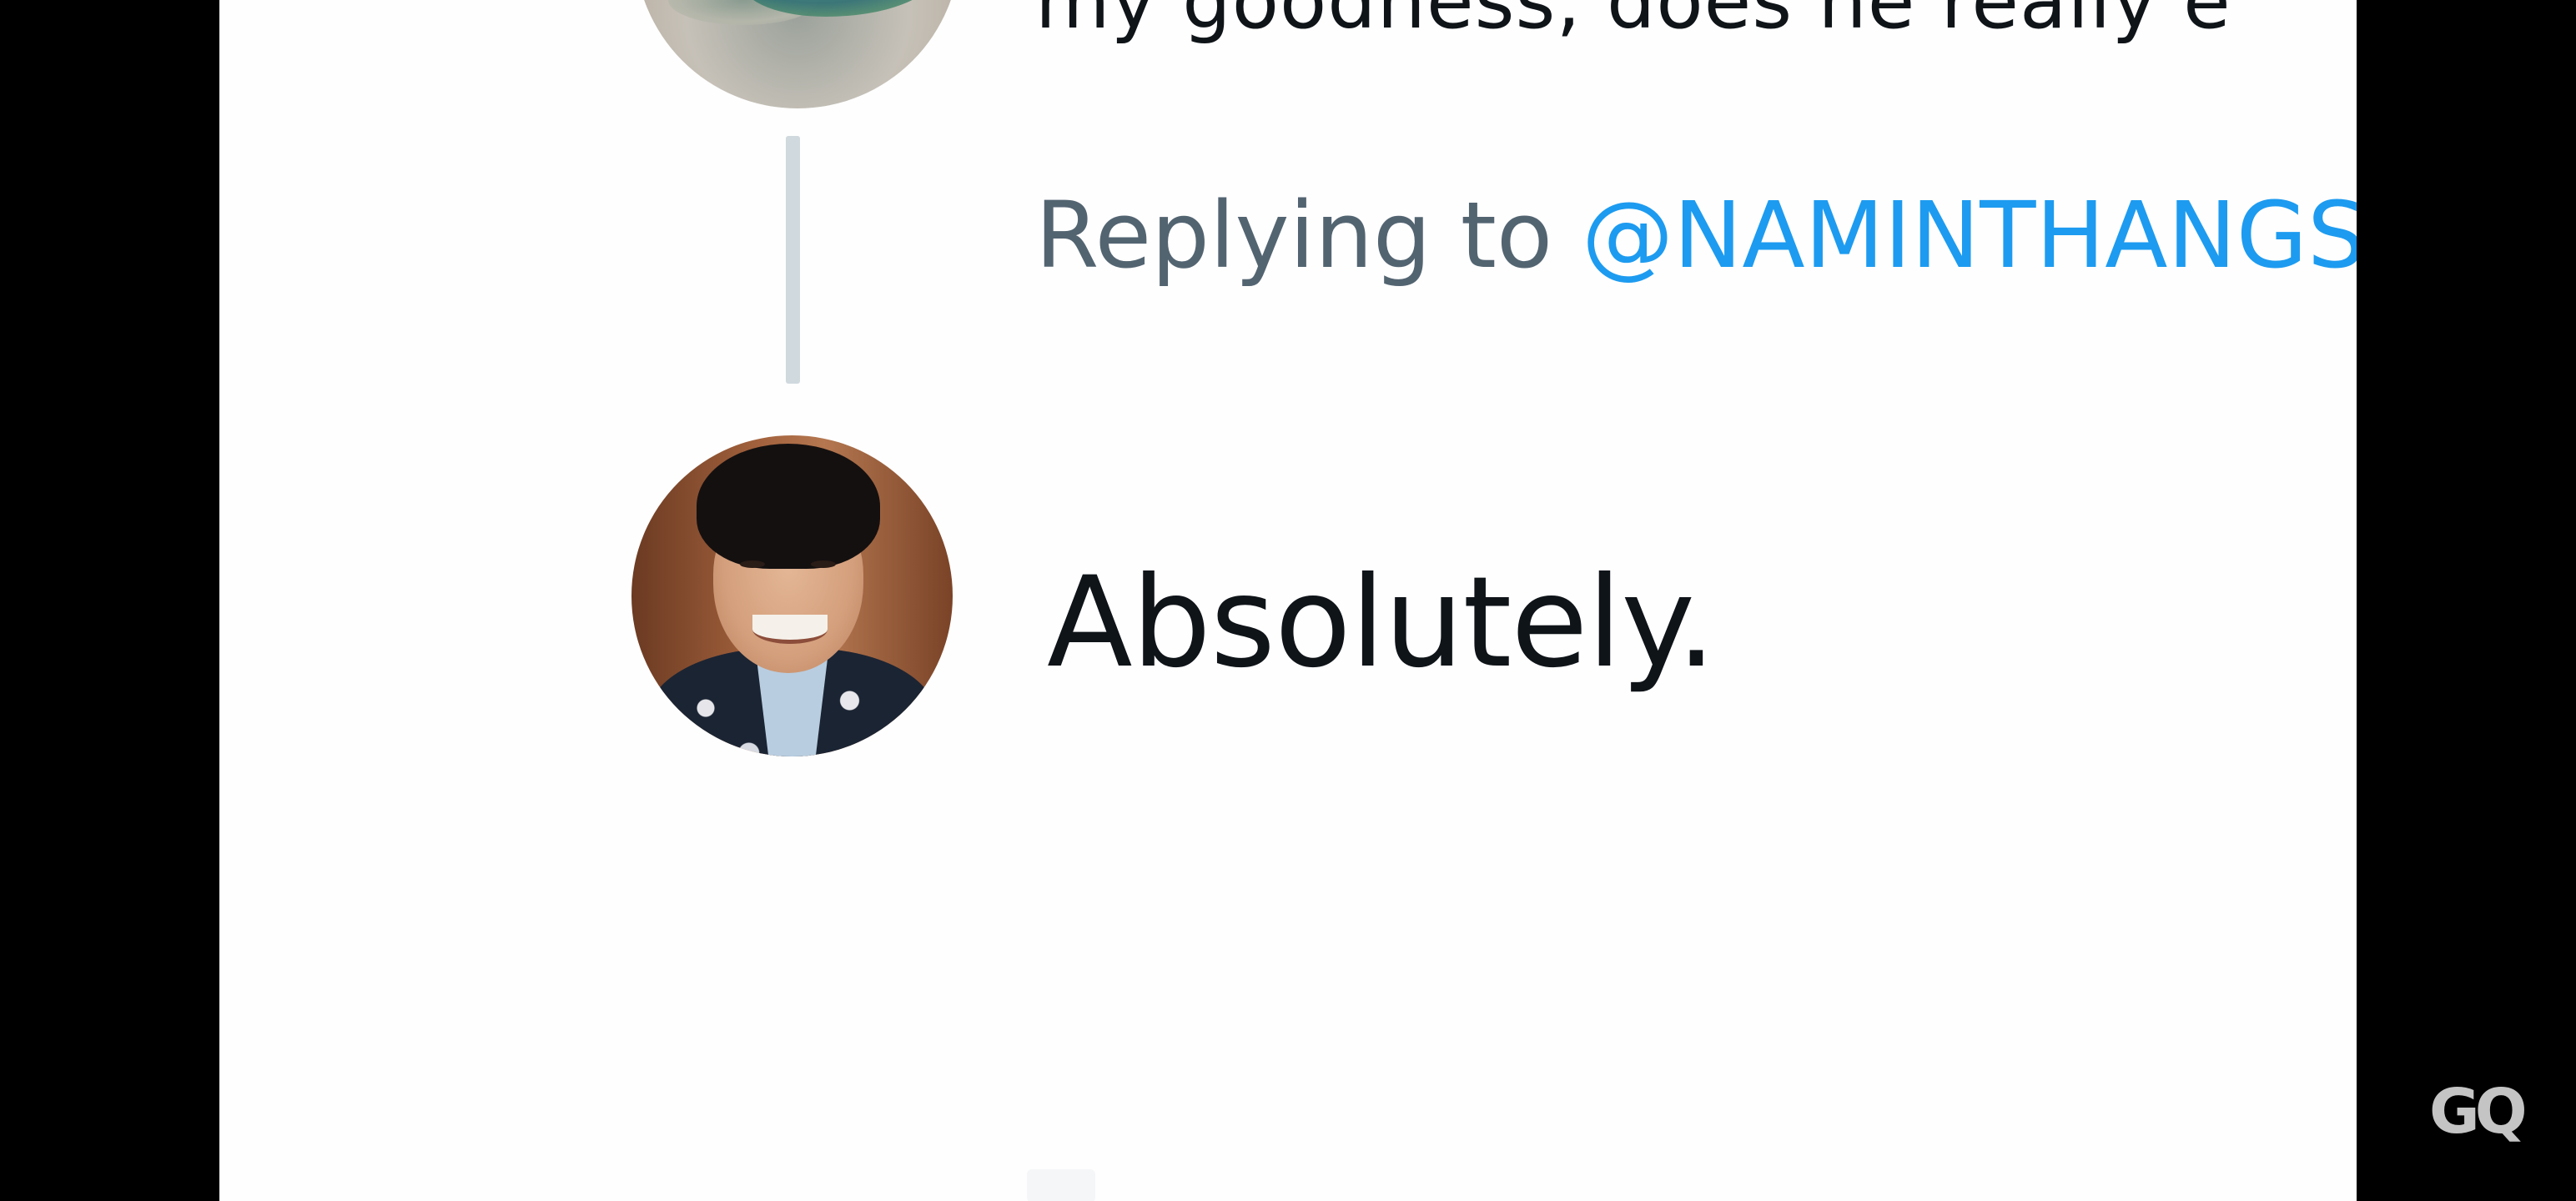 The height and width of the screenshot is (1201, 2576). I want to click on previous-tweet-text: my goodness, does he really e, so click(1633, 23).